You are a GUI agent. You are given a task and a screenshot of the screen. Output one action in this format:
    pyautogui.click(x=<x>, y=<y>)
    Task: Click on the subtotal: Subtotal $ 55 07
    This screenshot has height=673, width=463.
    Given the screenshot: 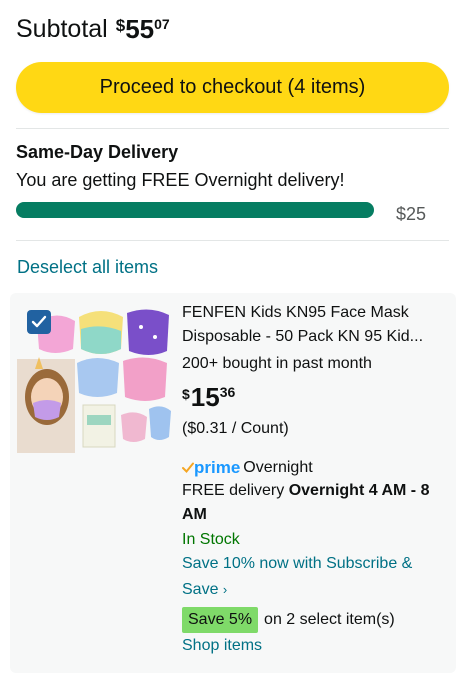 What is the action you would take?
    pyautogui.click(x=93, y=29)
    